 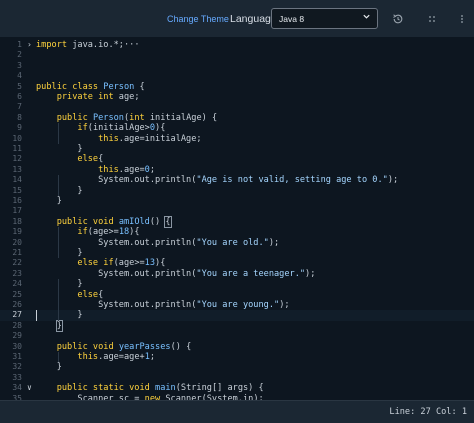 I want to click on line-number: 8, so click(x=19, y=117).